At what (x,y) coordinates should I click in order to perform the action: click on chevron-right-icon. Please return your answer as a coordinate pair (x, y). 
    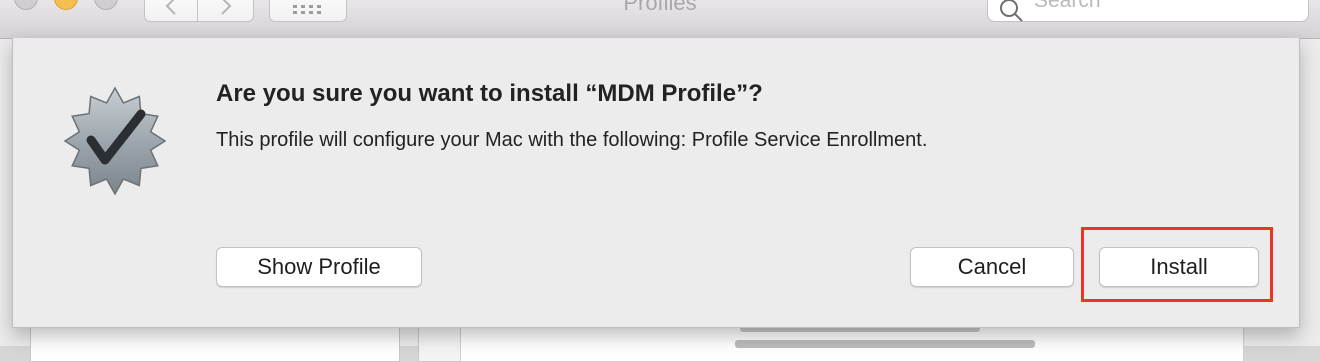
    Looking at the image, I should click on (225, 7).